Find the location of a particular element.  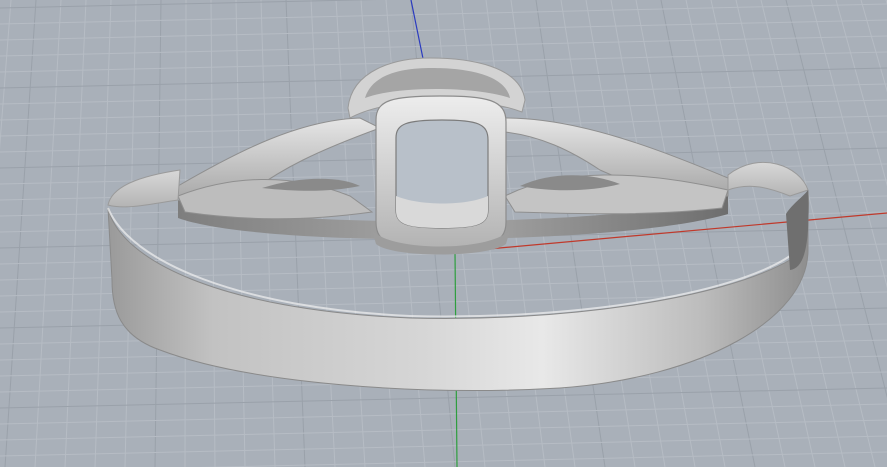

ring-shank-top-right is located at coordinates (768, 179).